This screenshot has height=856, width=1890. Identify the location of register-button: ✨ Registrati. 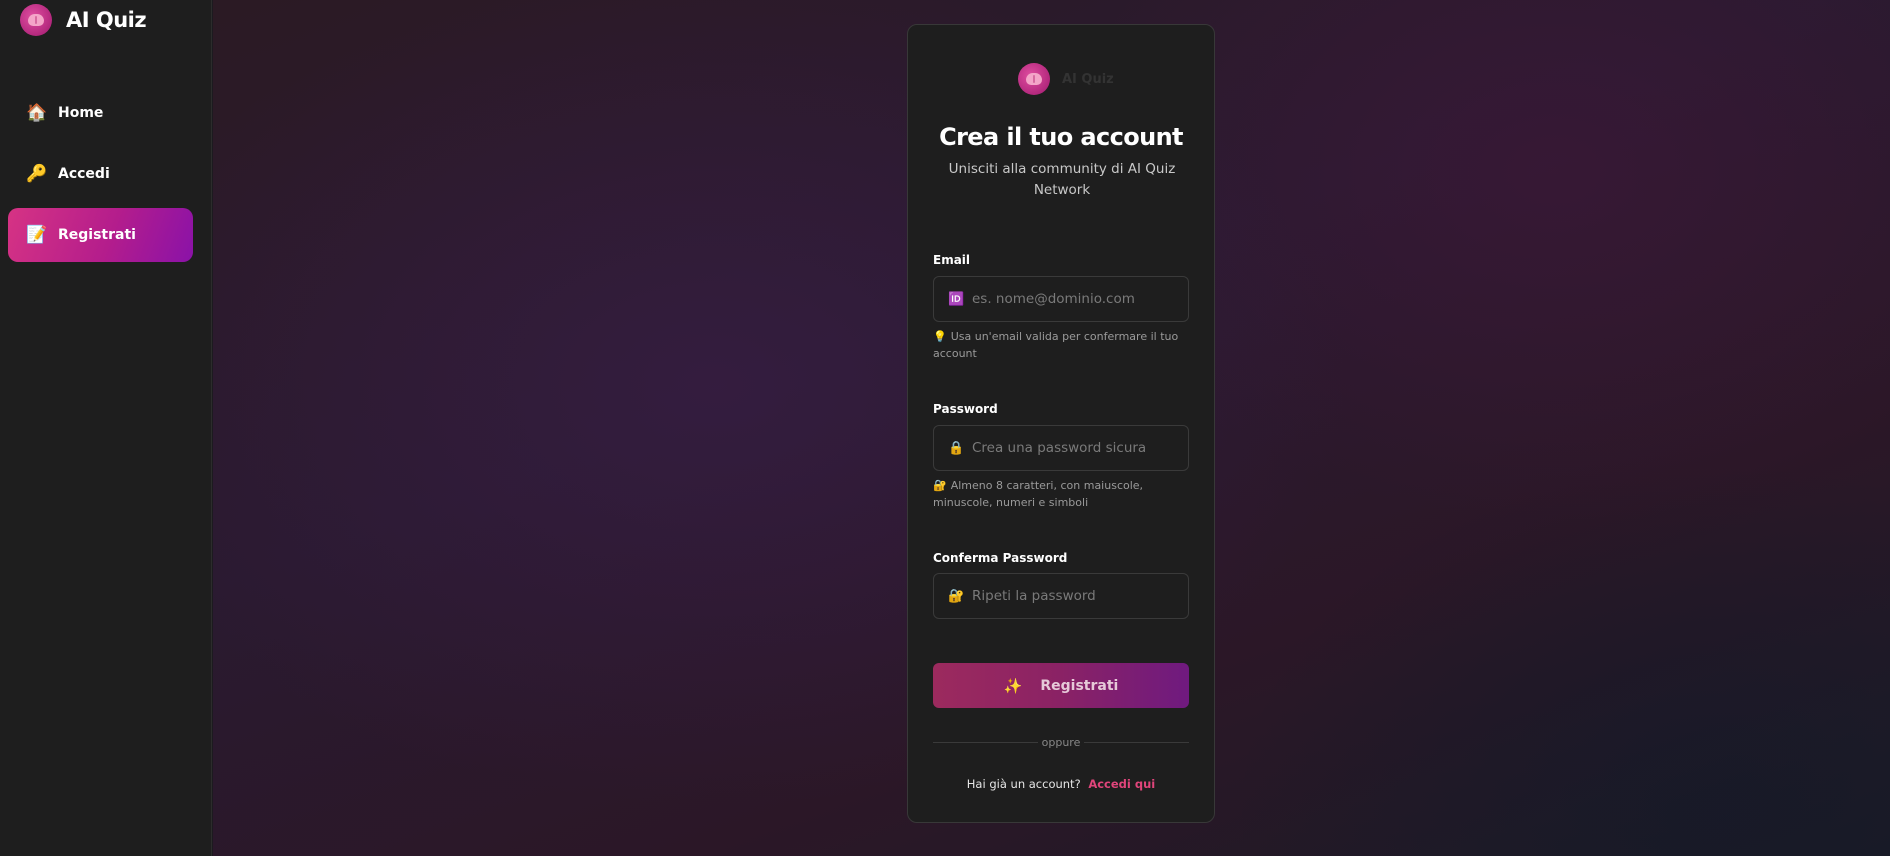
(1061, 685).